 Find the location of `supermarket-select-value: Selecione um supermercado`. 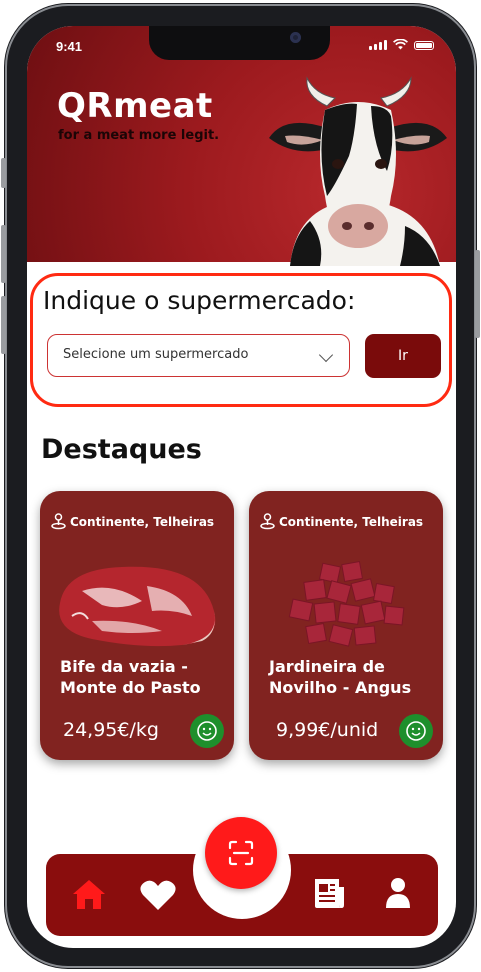

supermarket-select-value: Selecione um supermercado is located at coordinates (156, 354).